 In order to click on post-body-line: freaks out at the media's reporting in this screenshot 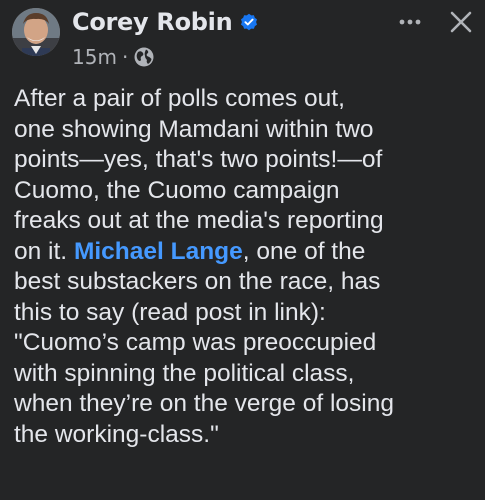, I will do `click(199, 220)`.